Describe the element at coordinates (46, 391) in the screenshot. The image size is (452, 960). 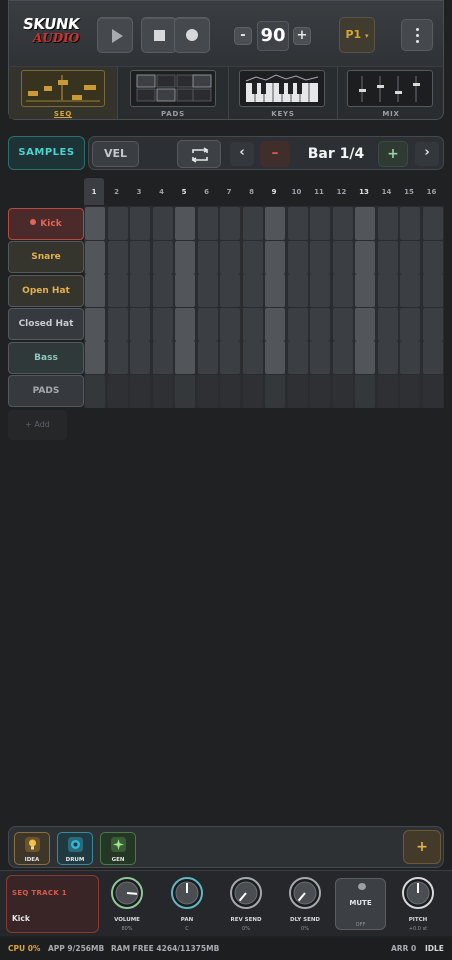
I see `track-button-pads: PADS` at that location.